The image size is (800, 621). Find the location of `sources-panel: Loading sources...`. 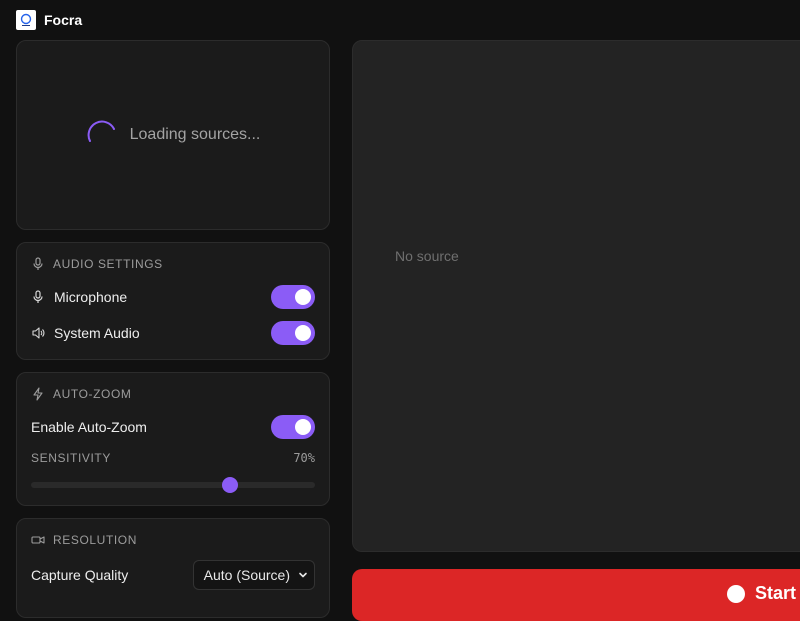

sources-panel: Loading sources... is located at coordinates (173, 135).